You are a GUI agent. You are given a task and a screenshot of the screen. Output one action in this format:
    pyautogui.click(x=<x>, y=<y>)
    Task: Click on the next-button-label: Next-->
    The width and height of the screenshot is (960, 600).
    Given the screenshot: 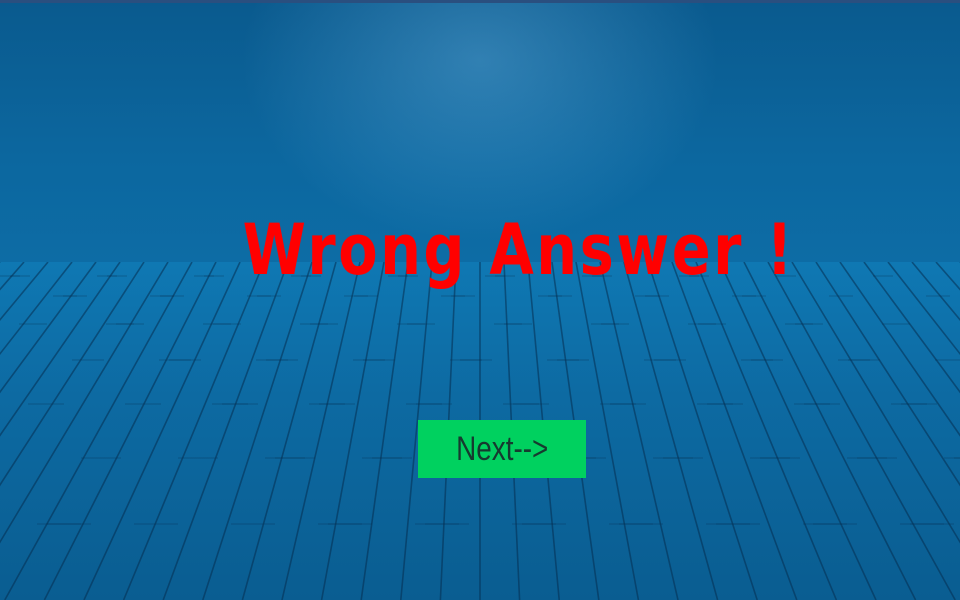 What is the action you would take?
    pyautogui.click(x=502, y=449)
    